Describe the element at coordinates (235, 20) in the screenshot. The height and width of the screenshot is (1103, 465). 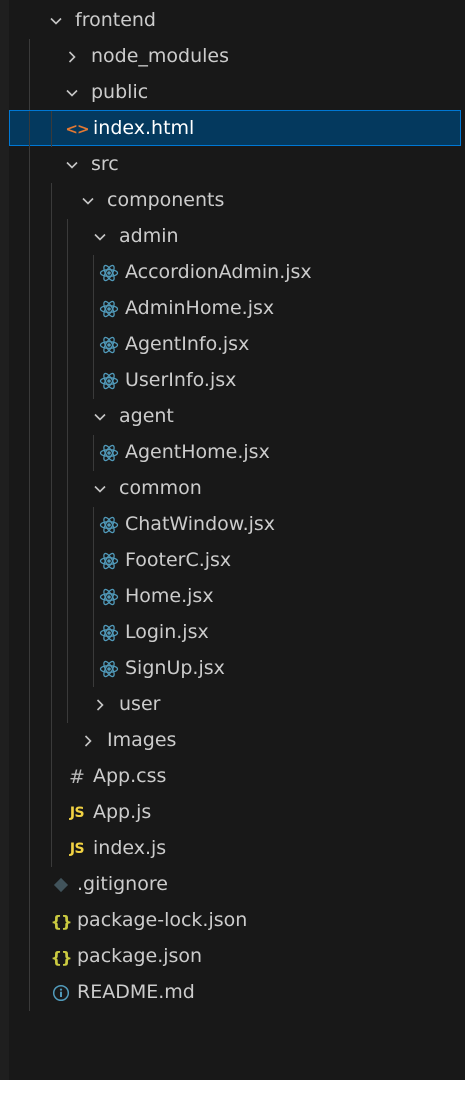
I see `tree-folder-frontend: frontend` at that location.